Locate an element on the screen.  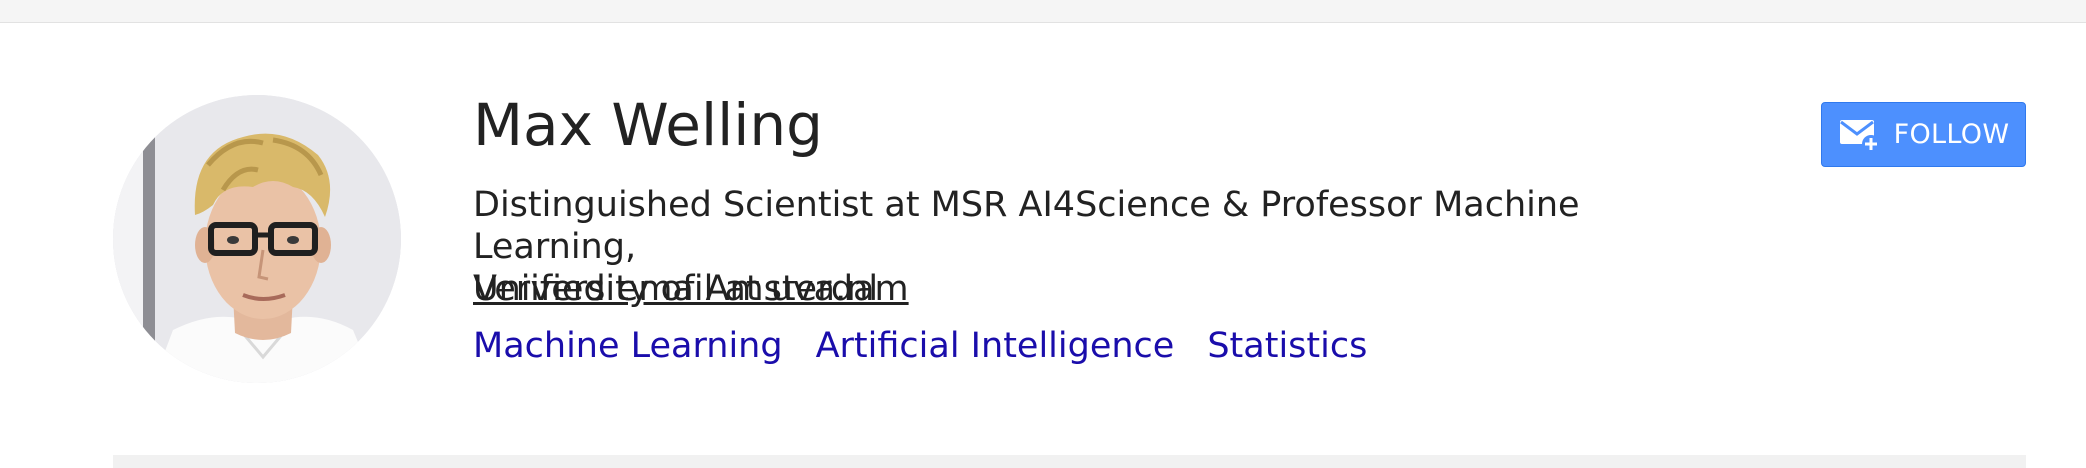
follow-button: FOLLOW is located at coordinates (1923, 134).